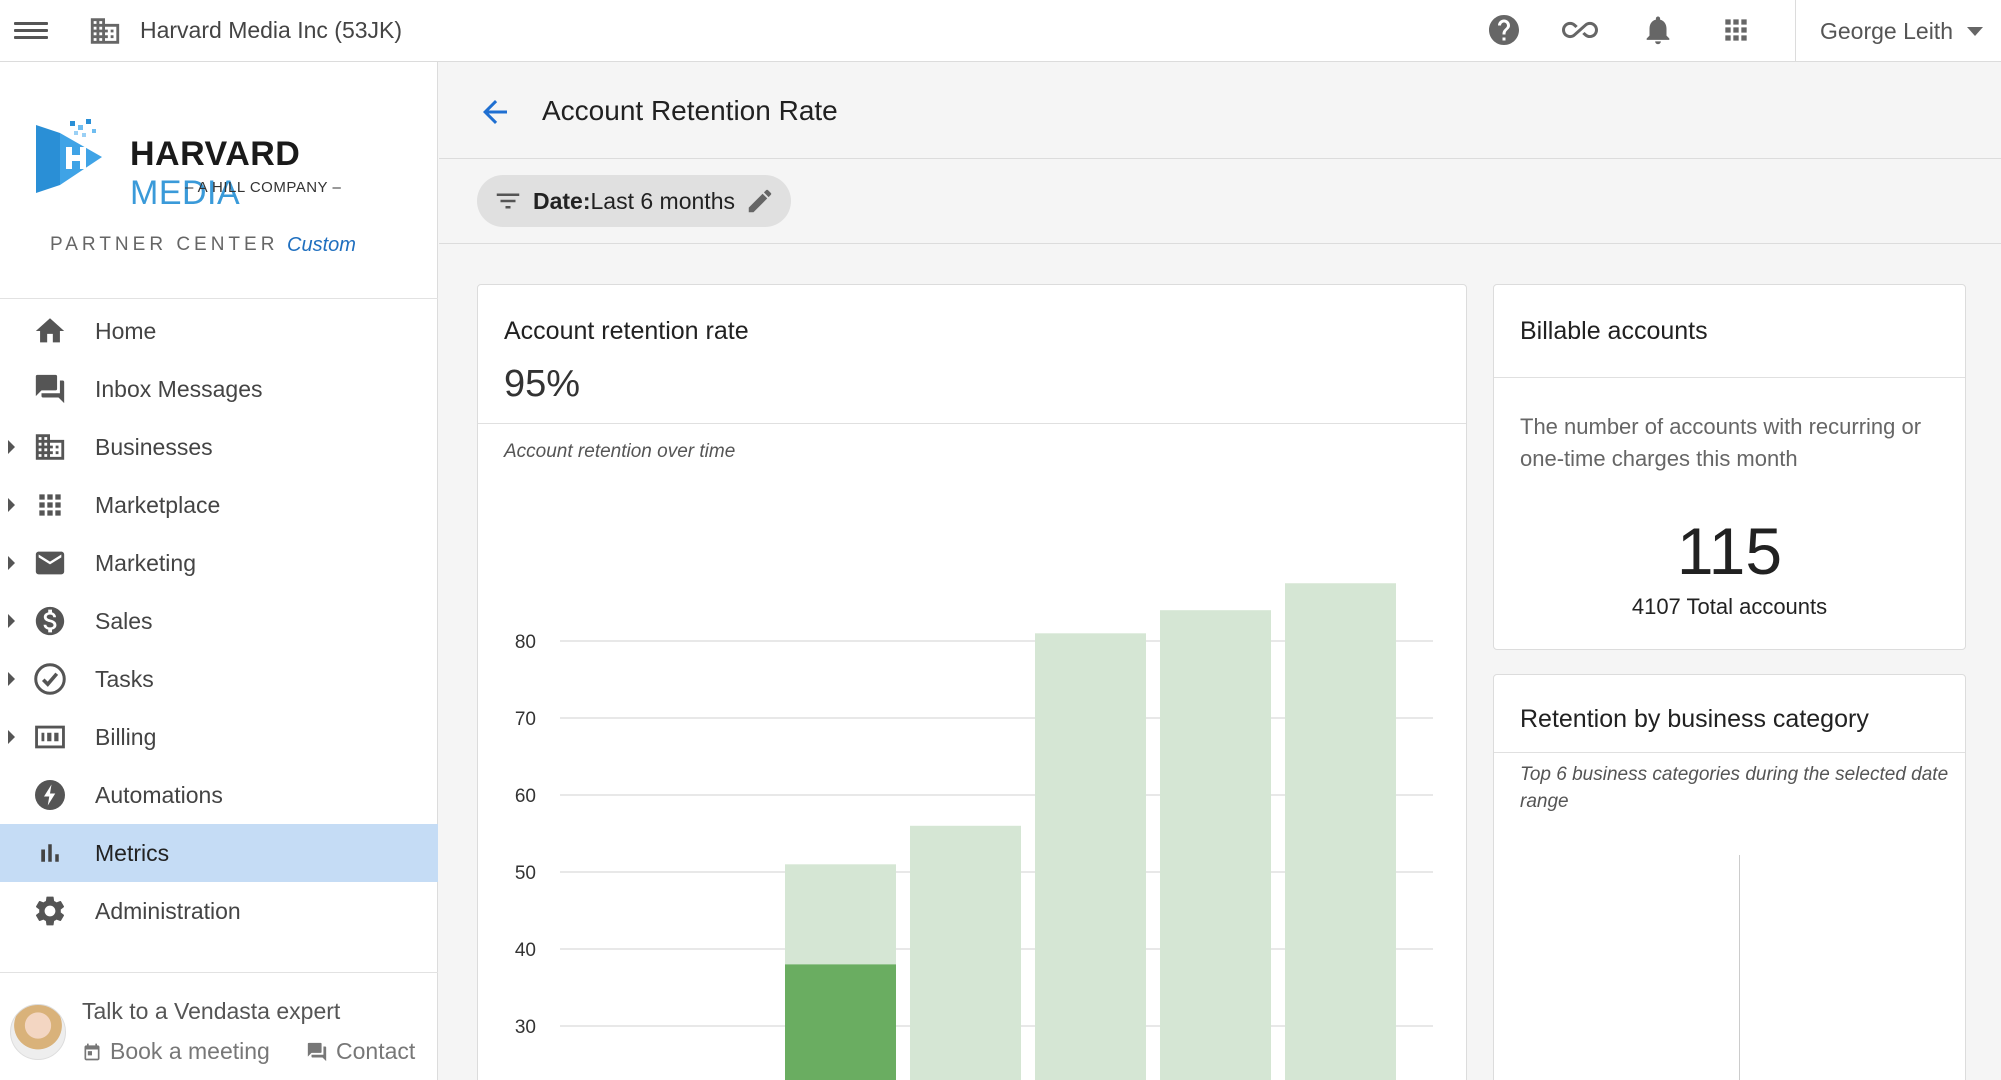 This screenshot has height=1080, width=2001. Describe the element at coordinates (1504, 30) in the screenshot. I see `help-icon` at that location.